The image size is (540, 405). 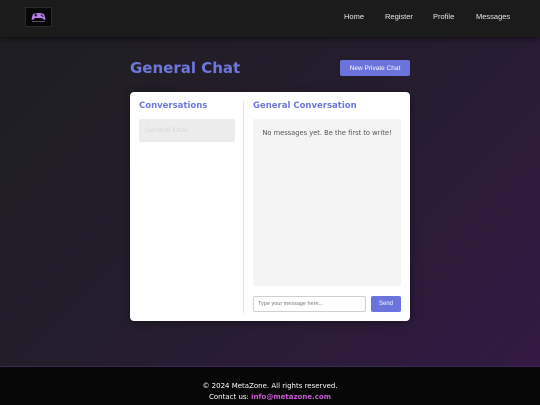 I want to click on panel-divider, so click(x=243, y=207).